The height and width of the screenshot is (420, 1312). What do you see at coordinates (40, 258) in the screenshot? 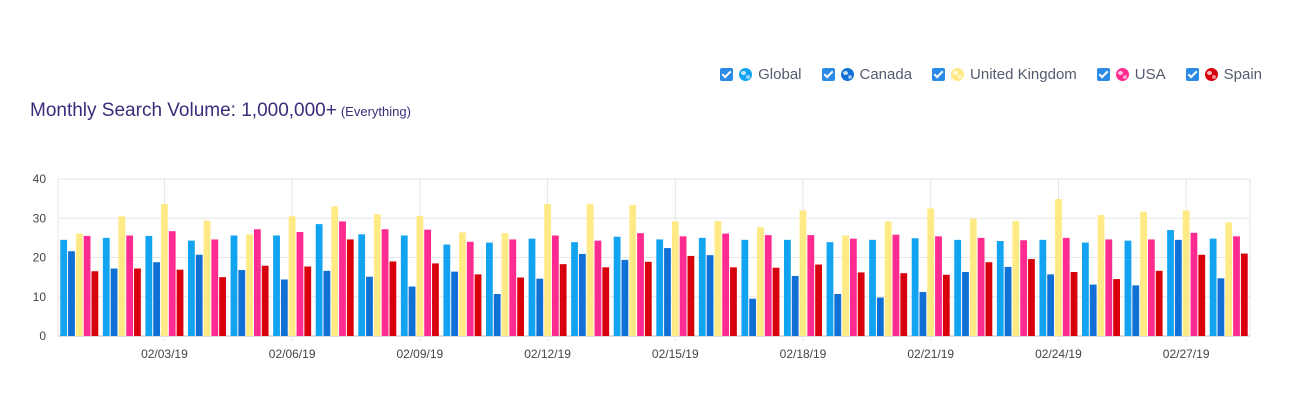
I see `y-tick-label: 20` at bounding box center [40, 258].